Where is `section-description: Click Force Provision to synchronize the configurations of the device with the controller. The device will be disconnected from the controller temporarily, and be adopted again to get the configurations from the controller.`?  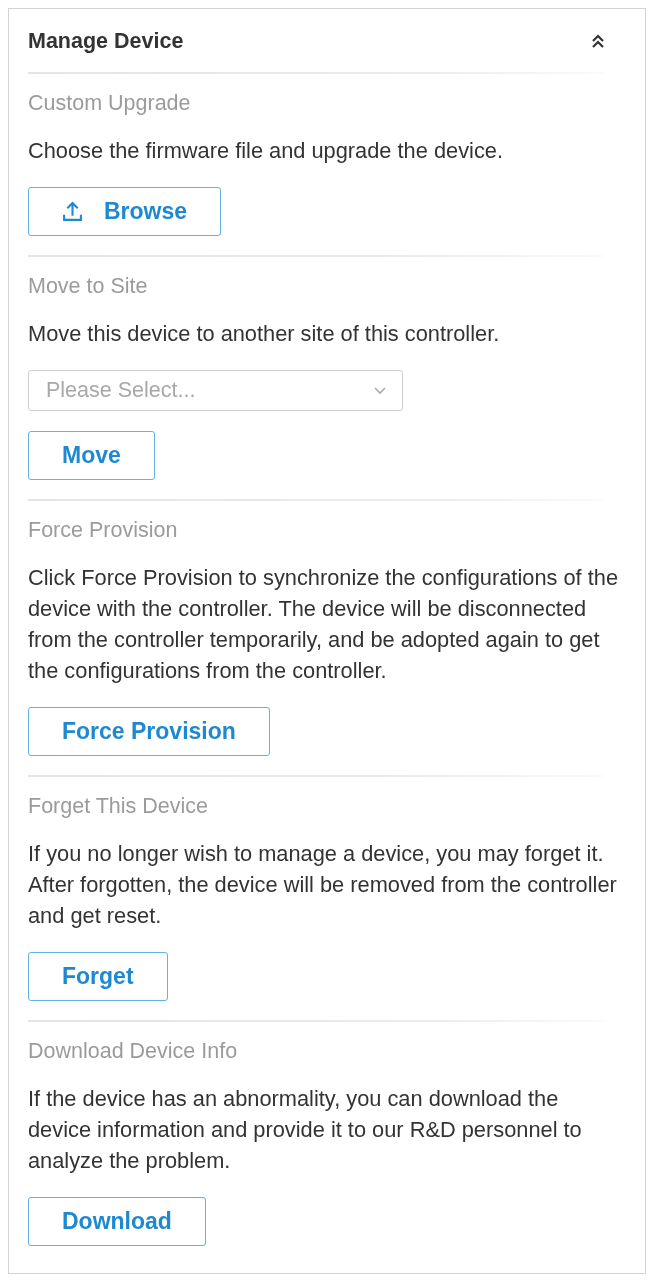 section-description: Click Force Provision to synchronize the configurations of the device with the controller. The device will be disconnected from the controller temporarily, and be adopted again to get the configurations from the controller. is located at coordinates (323, 624).